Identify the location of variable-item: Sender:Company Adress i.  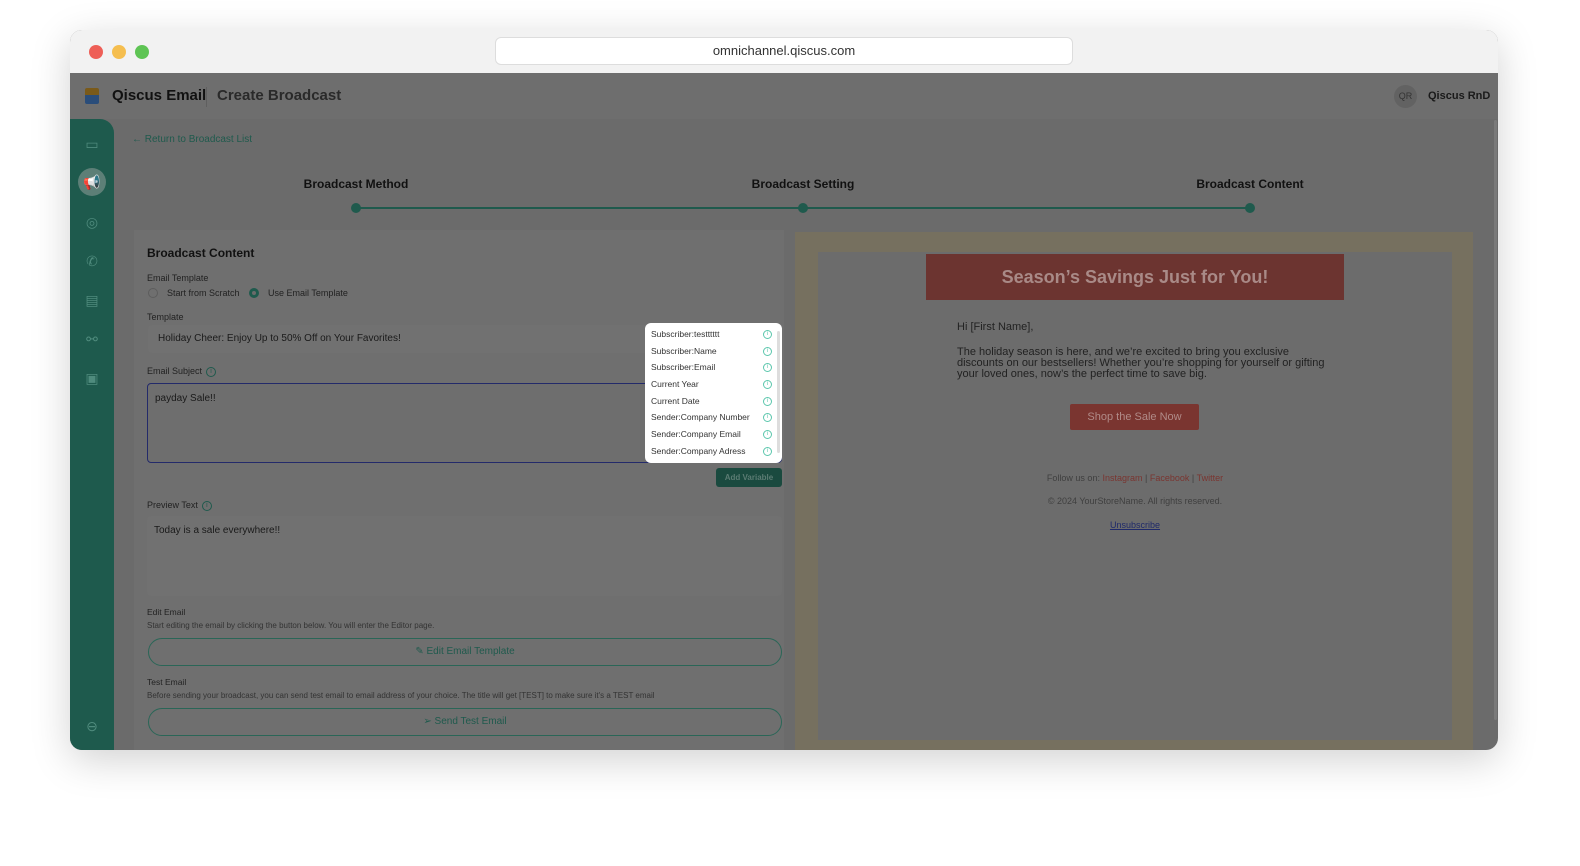
(713, 451).